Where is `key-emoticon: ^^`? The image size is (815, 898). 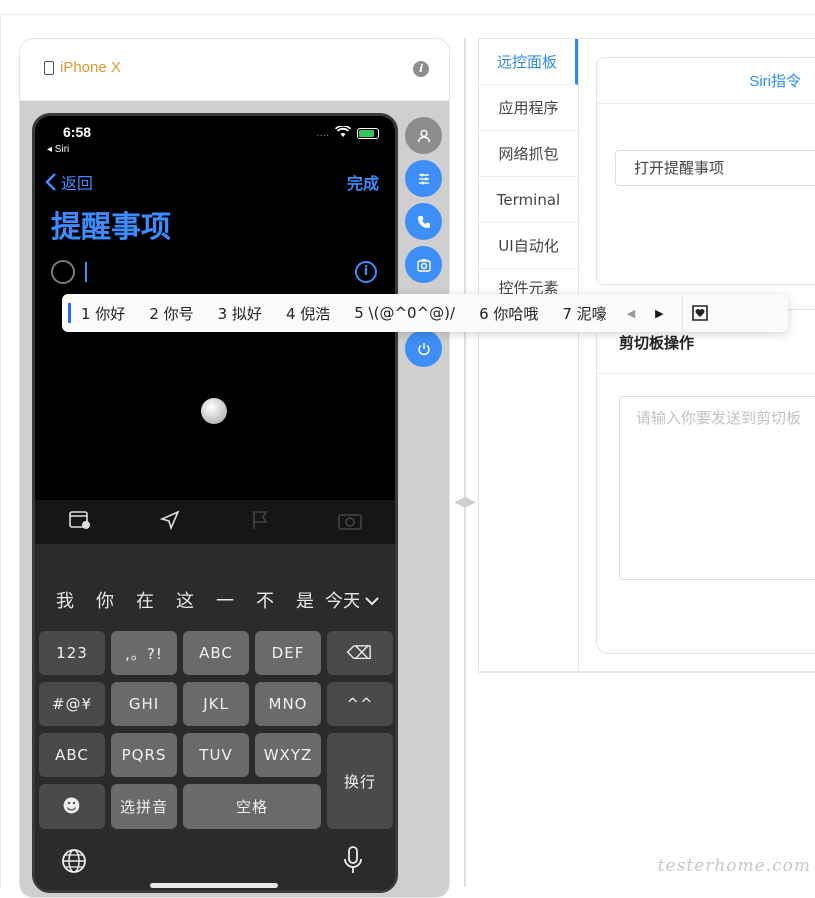
key-emoticon: ^^ is located at coordinates (360, 704).